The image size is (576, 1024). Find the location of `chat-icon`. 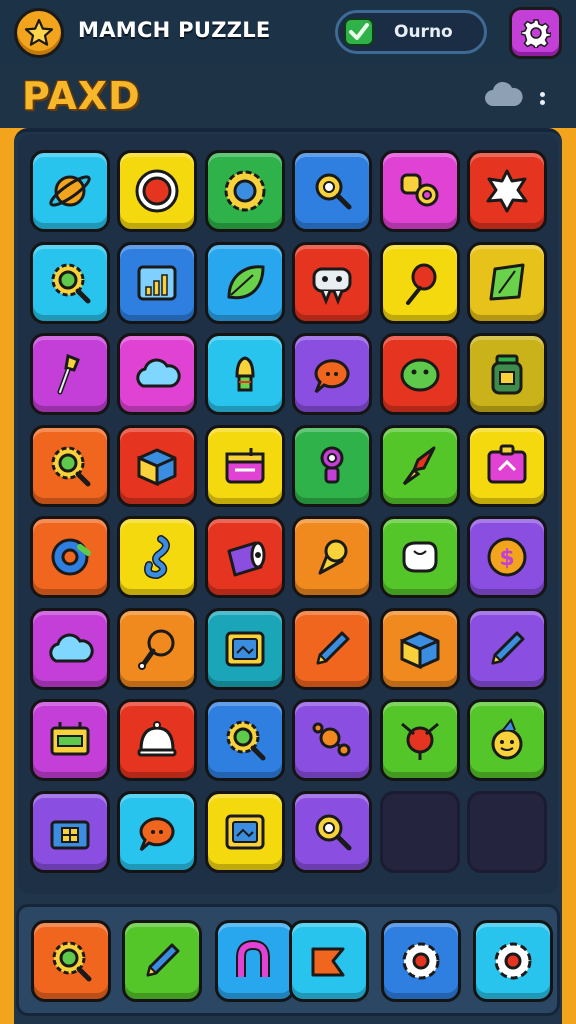

chat-icon is located at coordinates (157, 833).